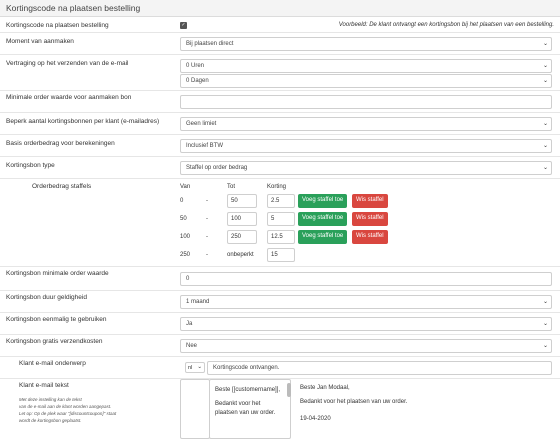 Image resolution: width=560 pixels, height=445 pixels. What do you see at coordinates (201, 124) in the screenshot?
I see `limit-value: Geen limiet` at bounding box center [201, 124].